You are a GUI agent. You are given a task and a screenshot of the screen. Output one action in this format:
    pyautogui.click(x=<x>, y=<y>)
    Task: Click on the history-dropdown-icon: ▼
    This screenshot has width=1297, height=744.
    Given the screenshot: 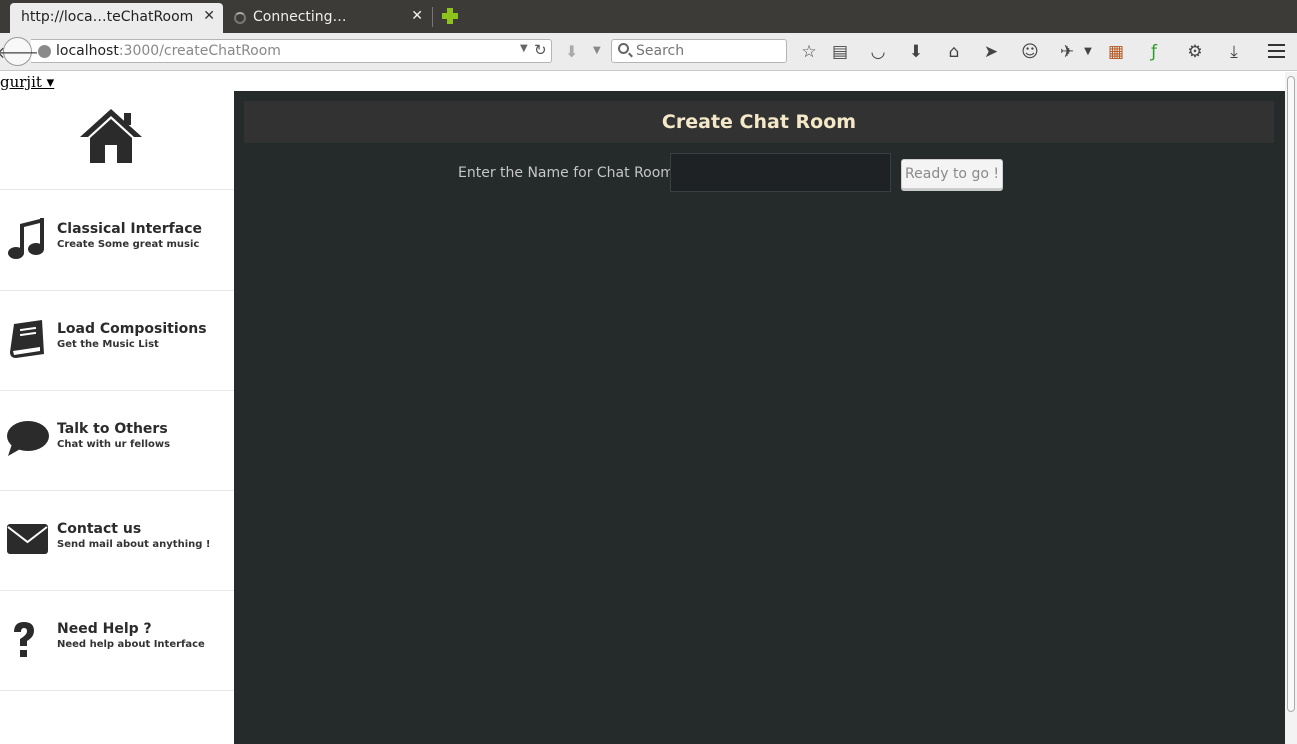 What is the action you would take?
    pyautogui.click(x=524, y=48)
    